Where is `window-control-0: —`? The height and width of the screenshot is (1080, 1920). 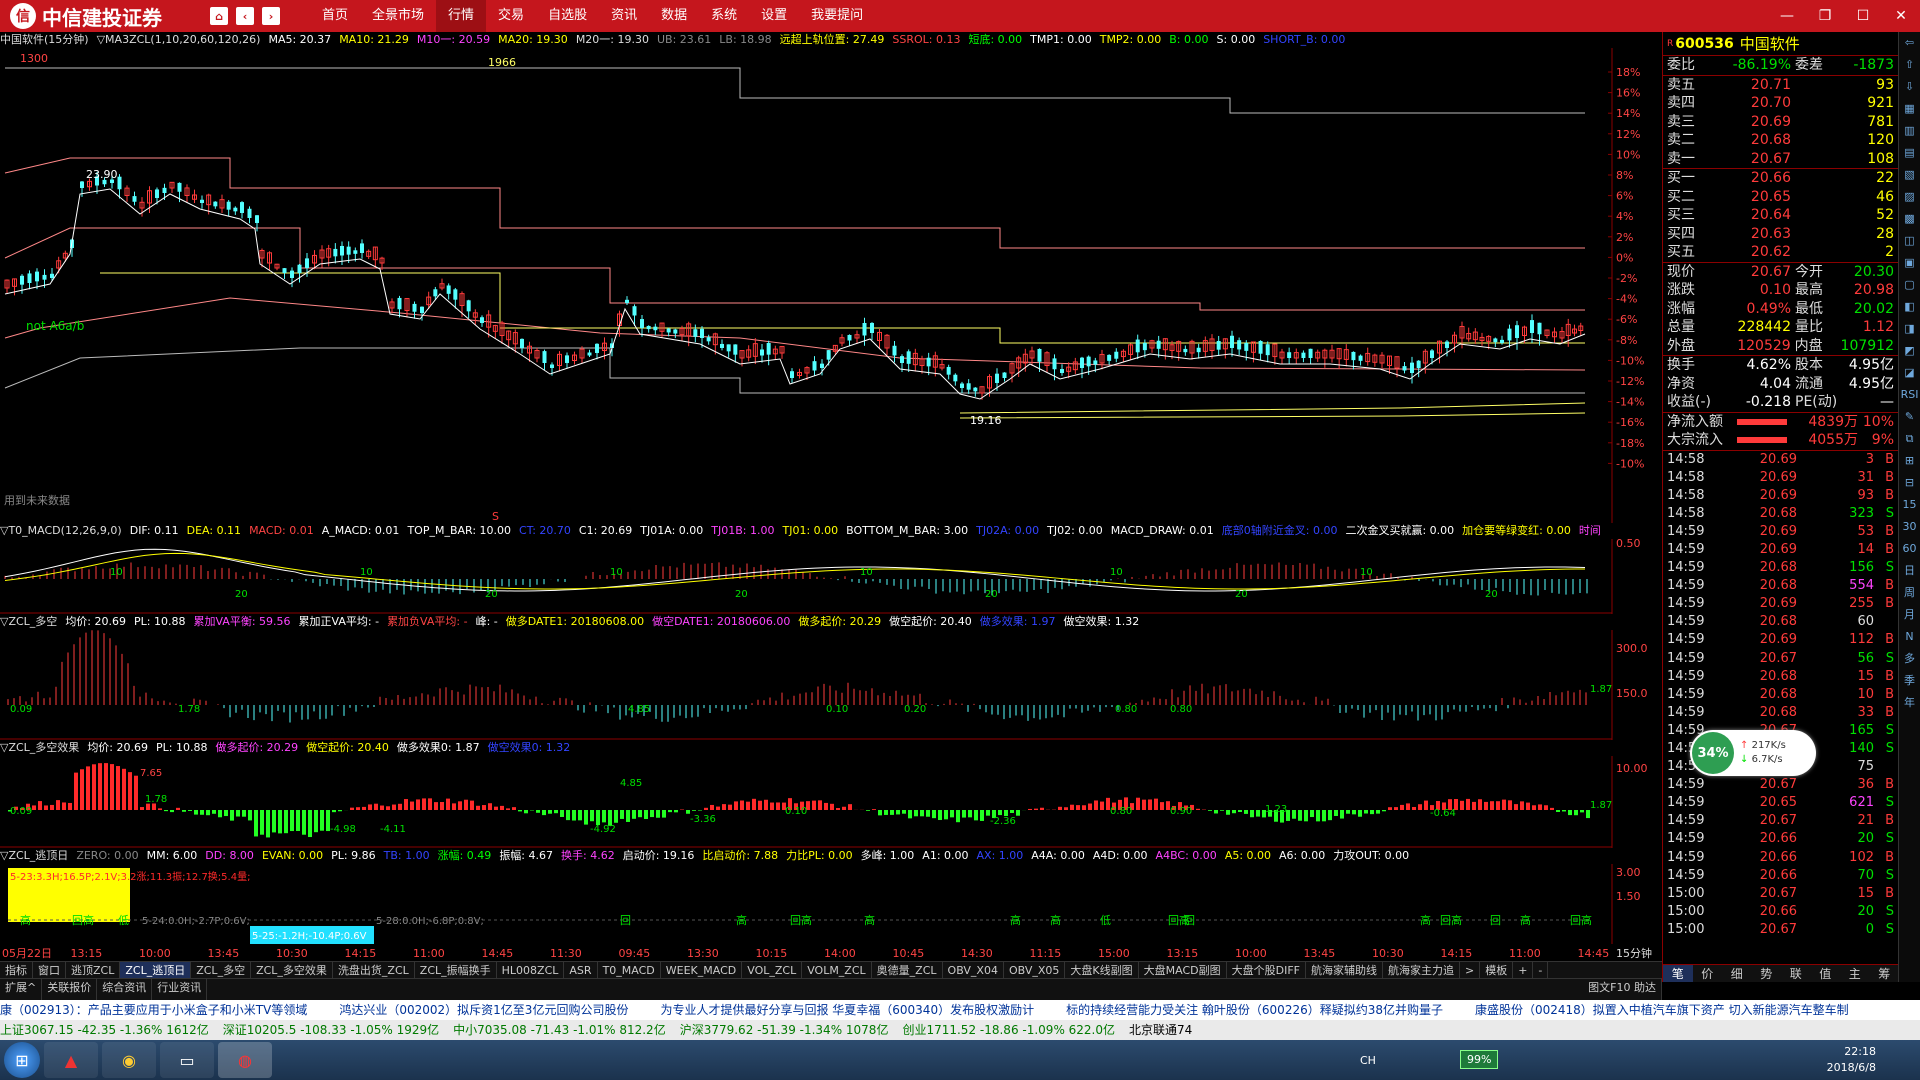 window-control-0: — is located at coordinates (1787, 16).